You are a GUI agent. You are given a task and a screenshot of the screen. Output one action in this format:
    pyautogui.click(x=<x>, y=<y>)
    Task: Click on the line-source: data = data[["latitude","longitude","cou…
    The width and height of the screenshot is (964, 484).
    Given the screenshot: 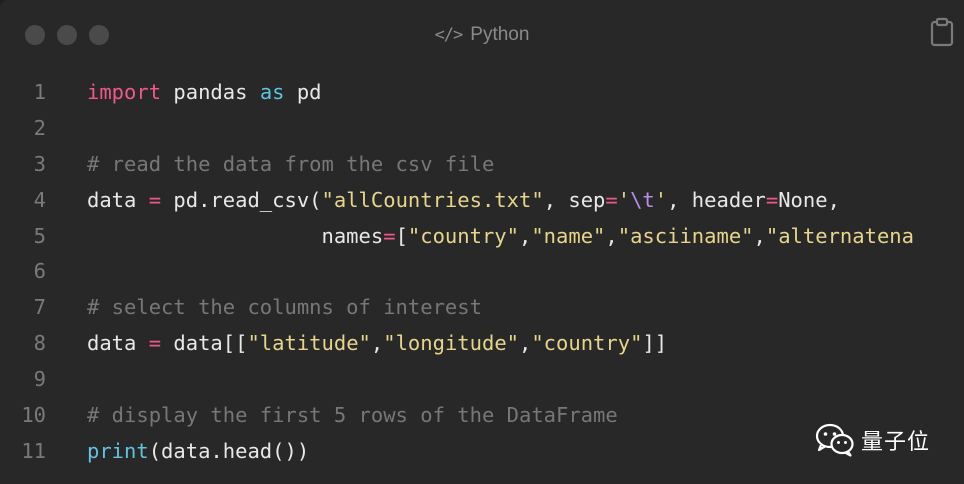 What is the action you would take?
    pyautogui.click(x=377, y=344)
    